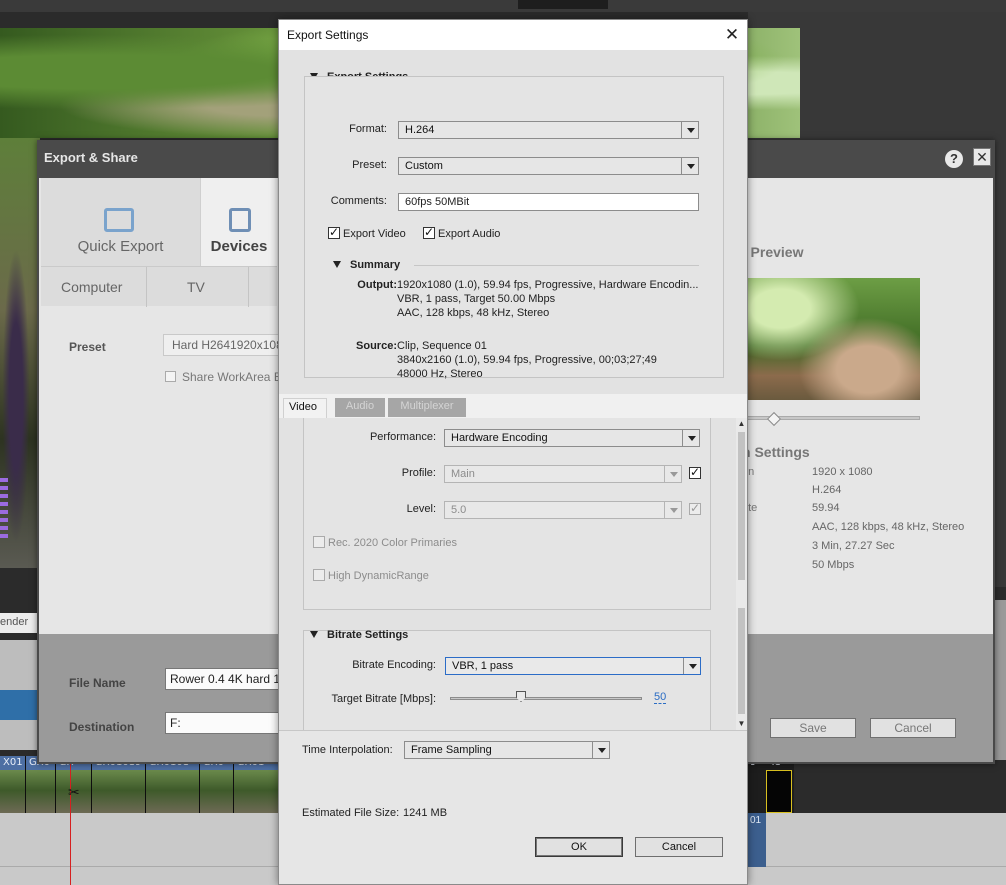 The width and height of the screenshot is (1006, 885). I want to click on level-label: Level:, so click(421, 509).